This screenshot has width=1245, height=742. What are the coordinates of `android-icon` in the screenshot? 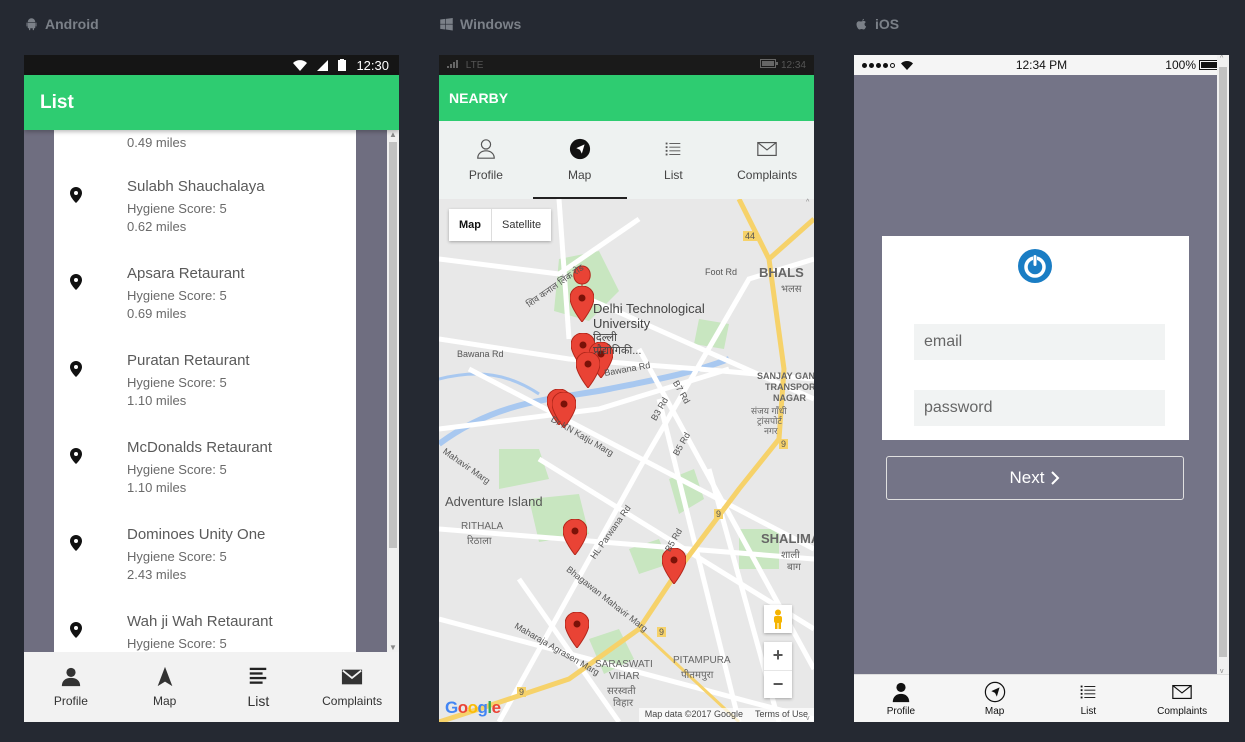 It's located at (31, 23).